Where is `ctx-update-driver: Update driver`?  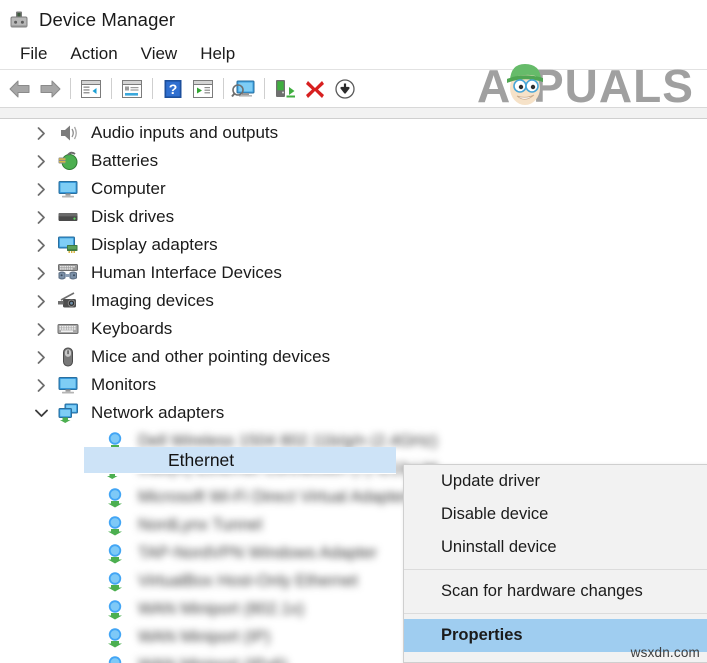 ctx-update-driver: Update driver is located at coordinates (555, 481).